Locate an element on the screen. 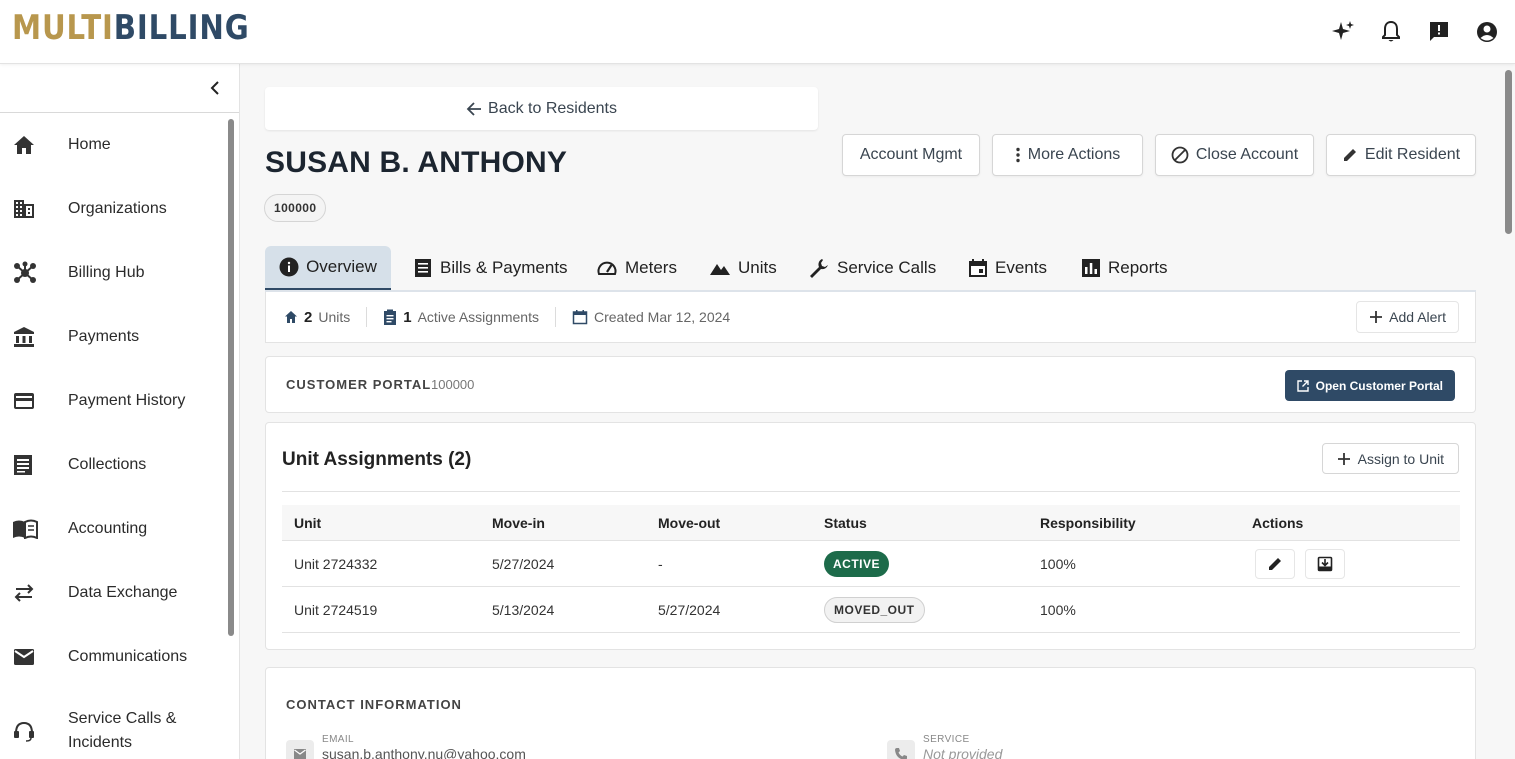  sidebar-item-label: Accounting is located at coordinates (108, 528).